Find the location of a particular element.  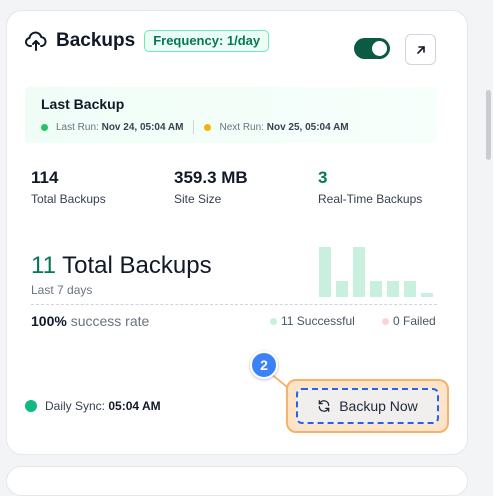

failed-label: 0 Failed is located at coordinates (414, 321).